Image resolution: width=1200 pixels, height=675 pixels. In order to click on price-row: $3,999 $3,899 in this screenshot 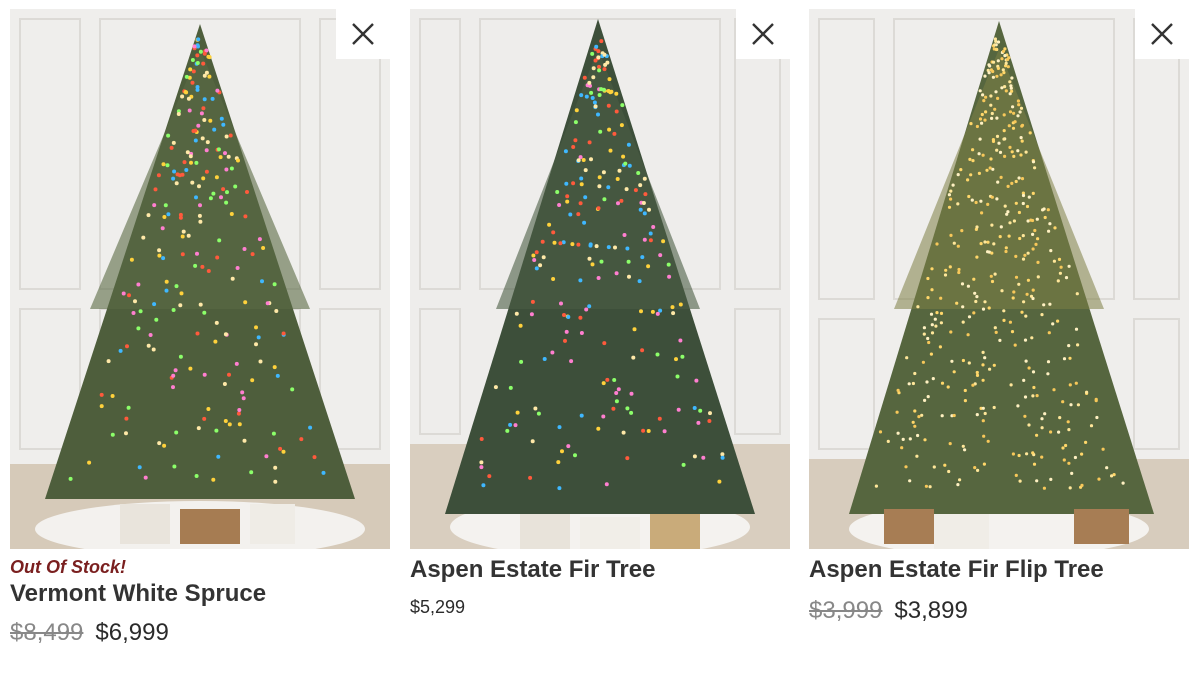, I will do `click(999, 611)`.